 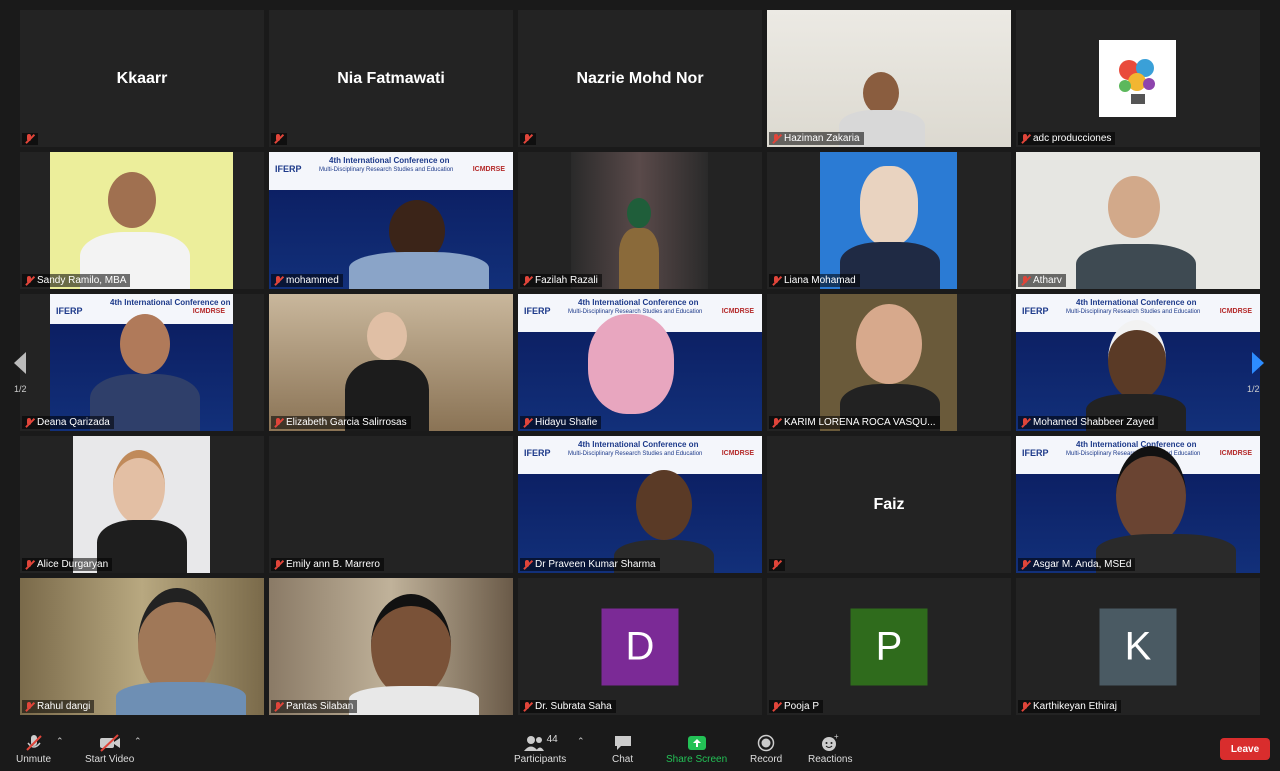 I want to click on record-button: Record, so click(x=766, y=748).